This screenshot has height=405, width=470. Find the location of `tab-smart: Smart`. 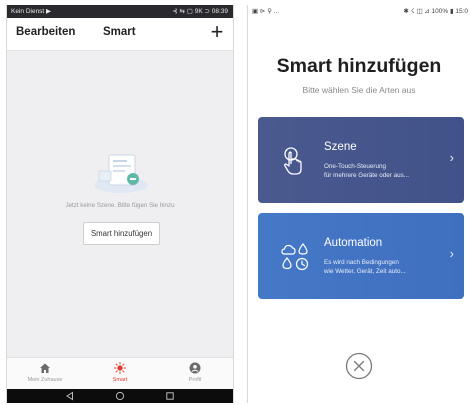

tab-smart: Smart is located at coordinates (120, 375).